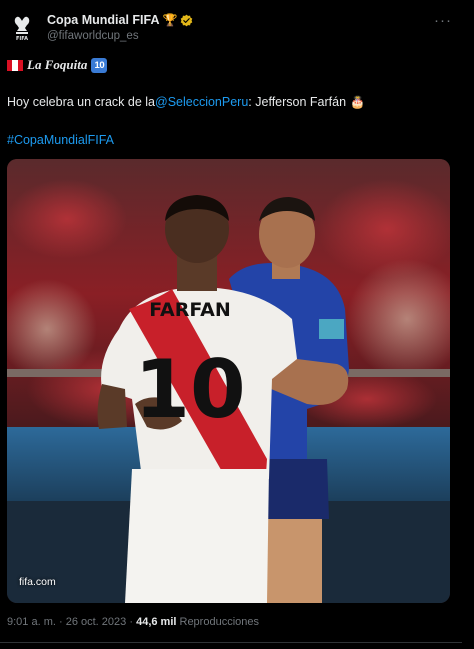 The width and height of the screenshot is (474, 649). What do you see at coordinates (187, 20) in the screenshot?
I see `verified-gold-icon` at bounding box center [187, 20].